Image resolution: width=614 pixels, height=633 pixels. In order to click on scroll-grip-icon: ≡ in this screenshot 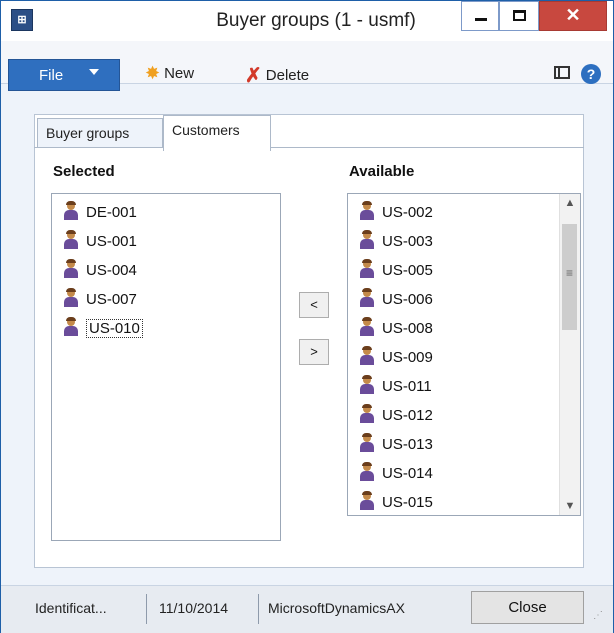, I will do `click(569, 273)`.